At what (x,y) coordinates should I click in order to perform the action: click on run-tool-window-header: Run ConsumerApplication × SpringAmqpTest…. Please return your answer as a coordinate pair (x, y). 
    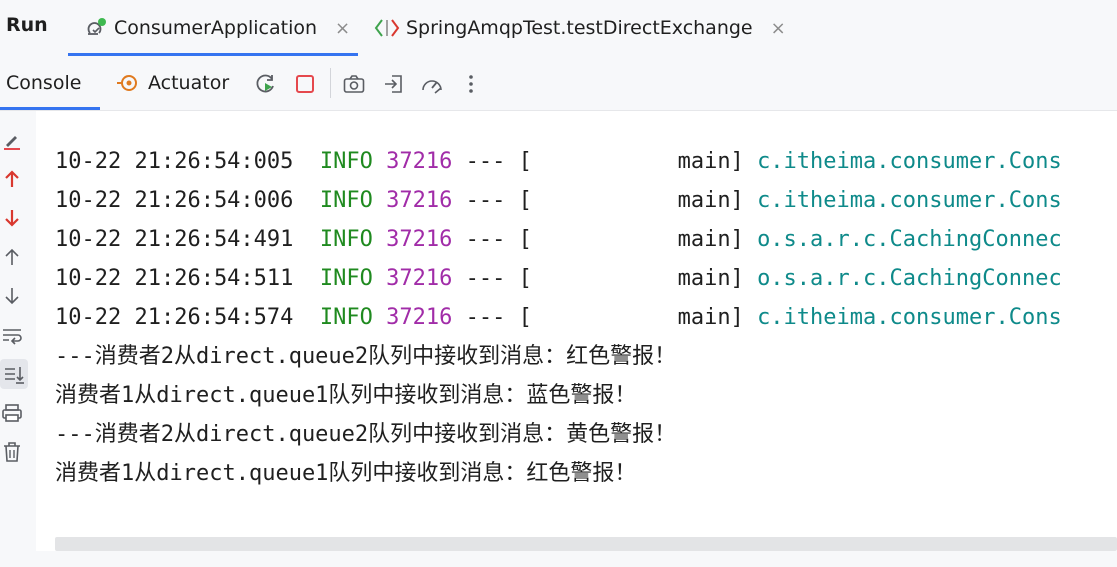
    Looking at the image, I should click on (558, 28).